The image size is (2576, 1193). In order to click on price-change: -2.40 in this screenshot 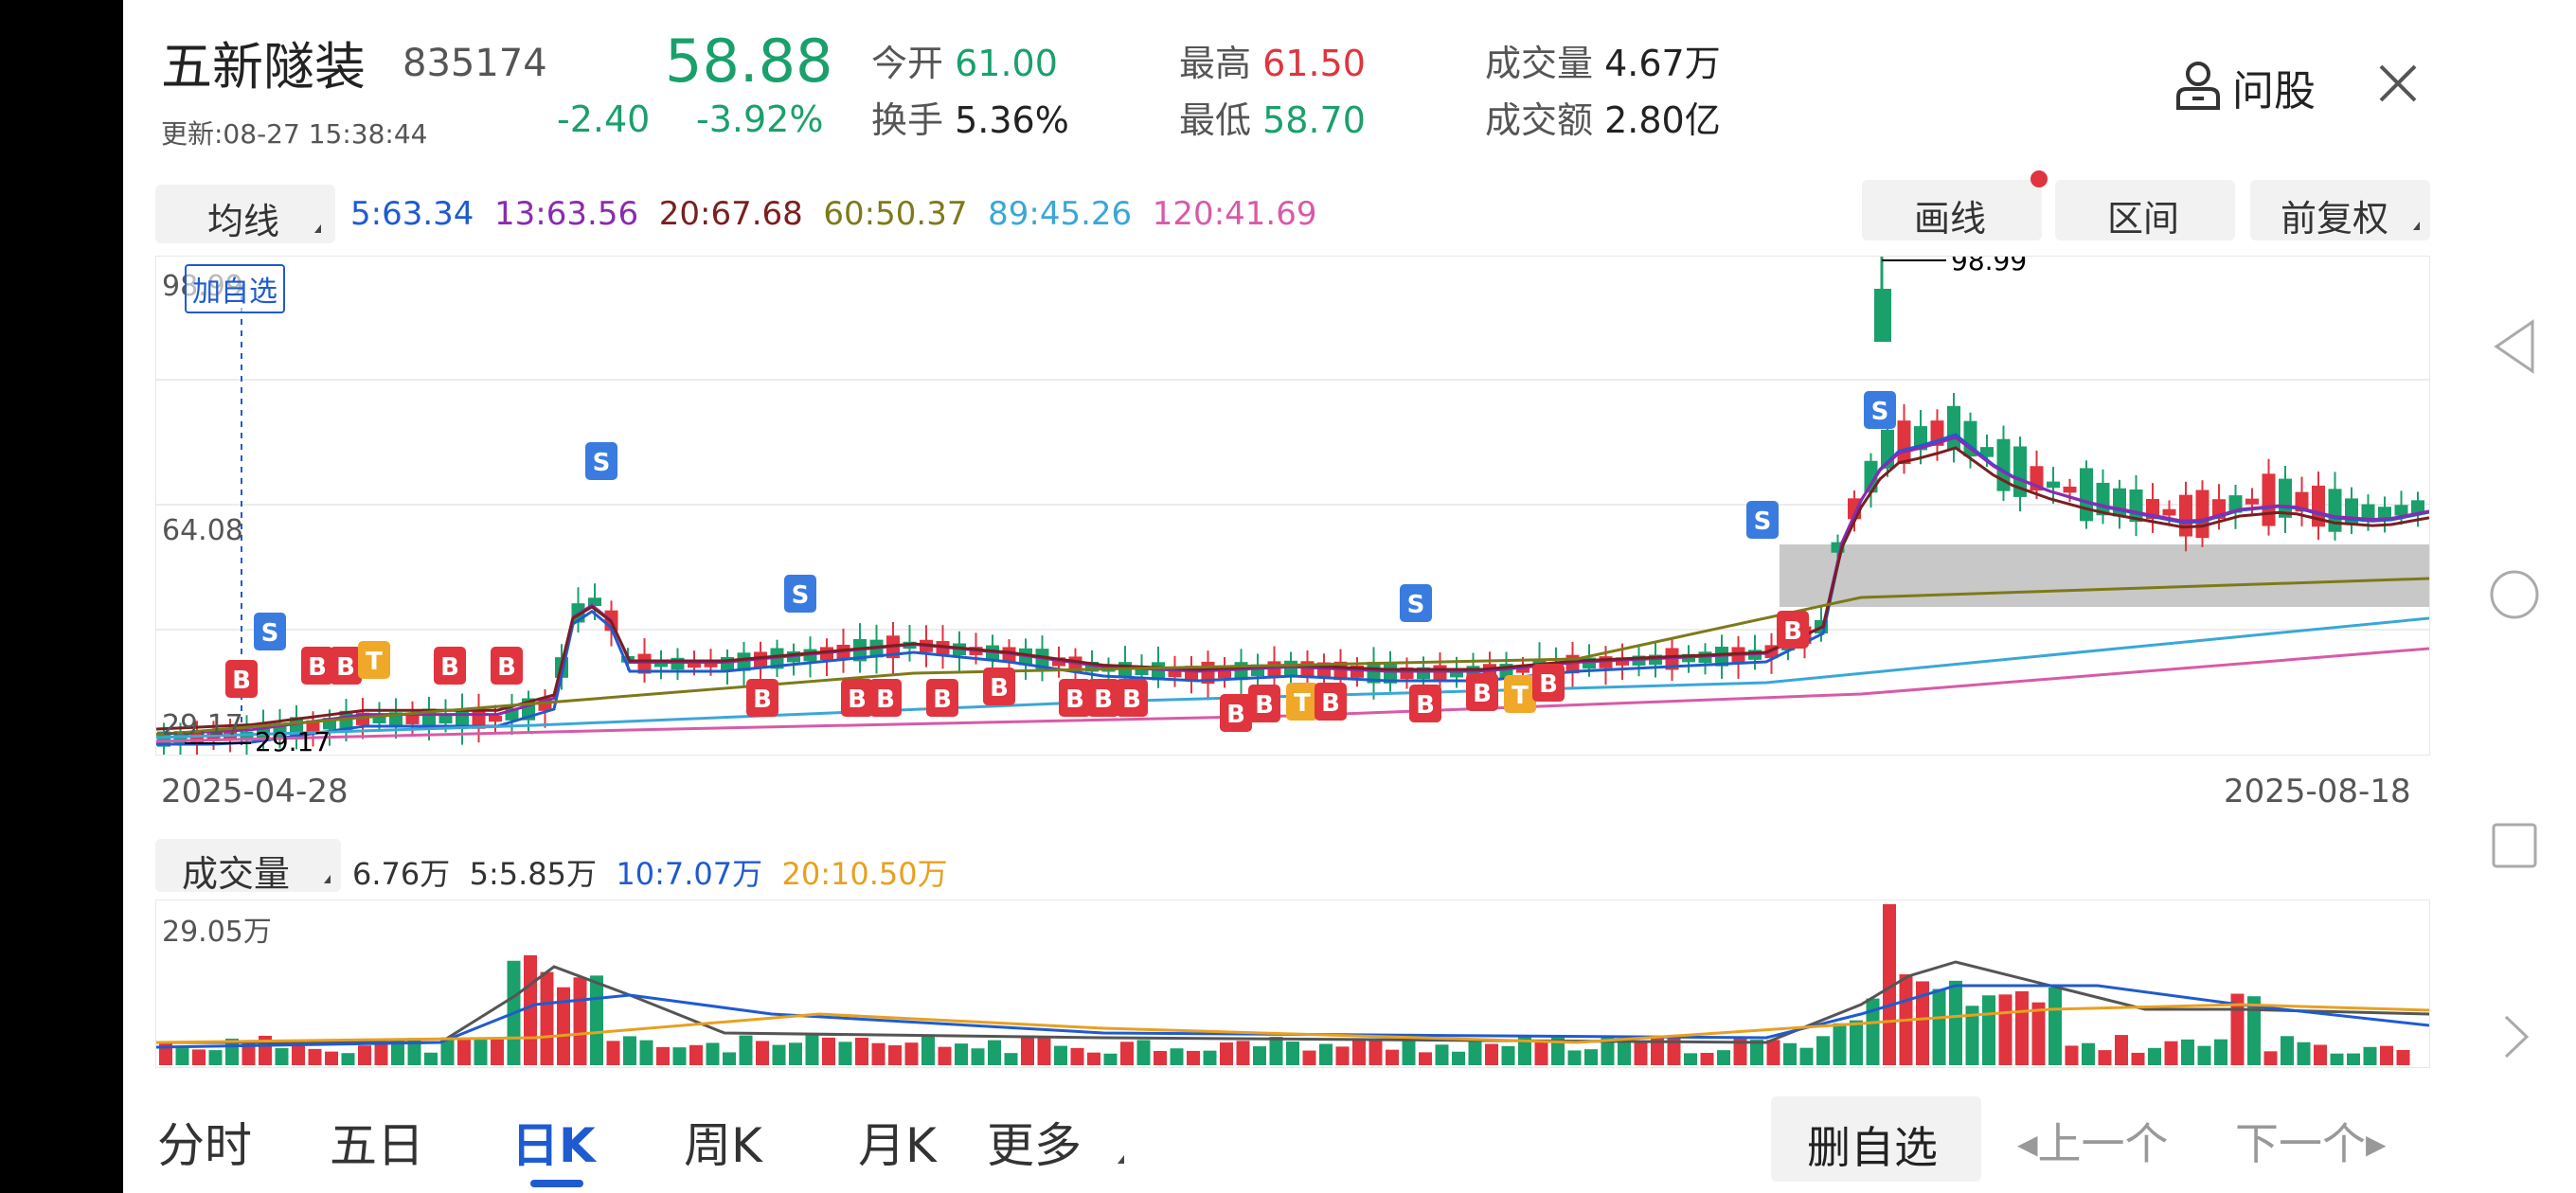, I will do `click(604, 119)`.